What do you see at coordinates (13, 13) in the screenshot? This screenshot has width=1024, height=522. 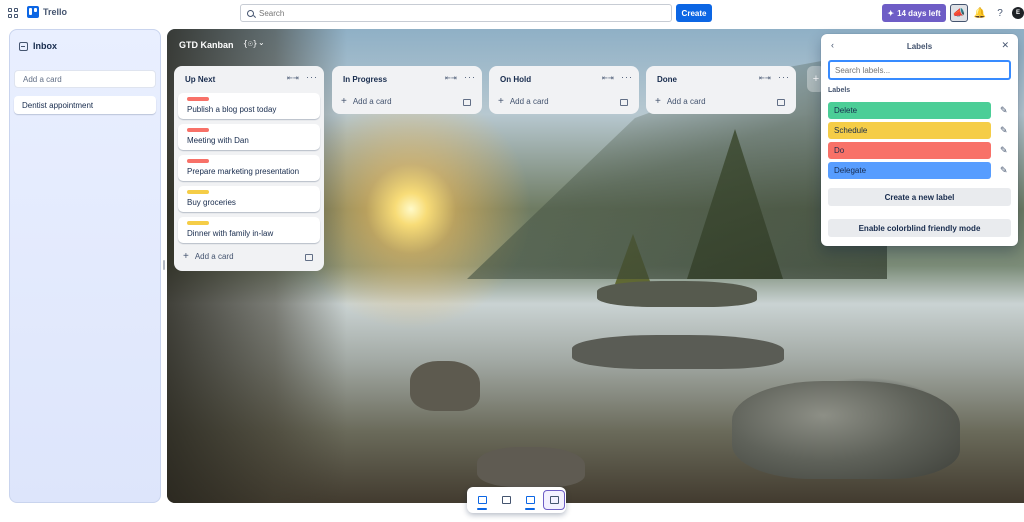 I see `app-switcher-icon` at bounding box center [13, 13].